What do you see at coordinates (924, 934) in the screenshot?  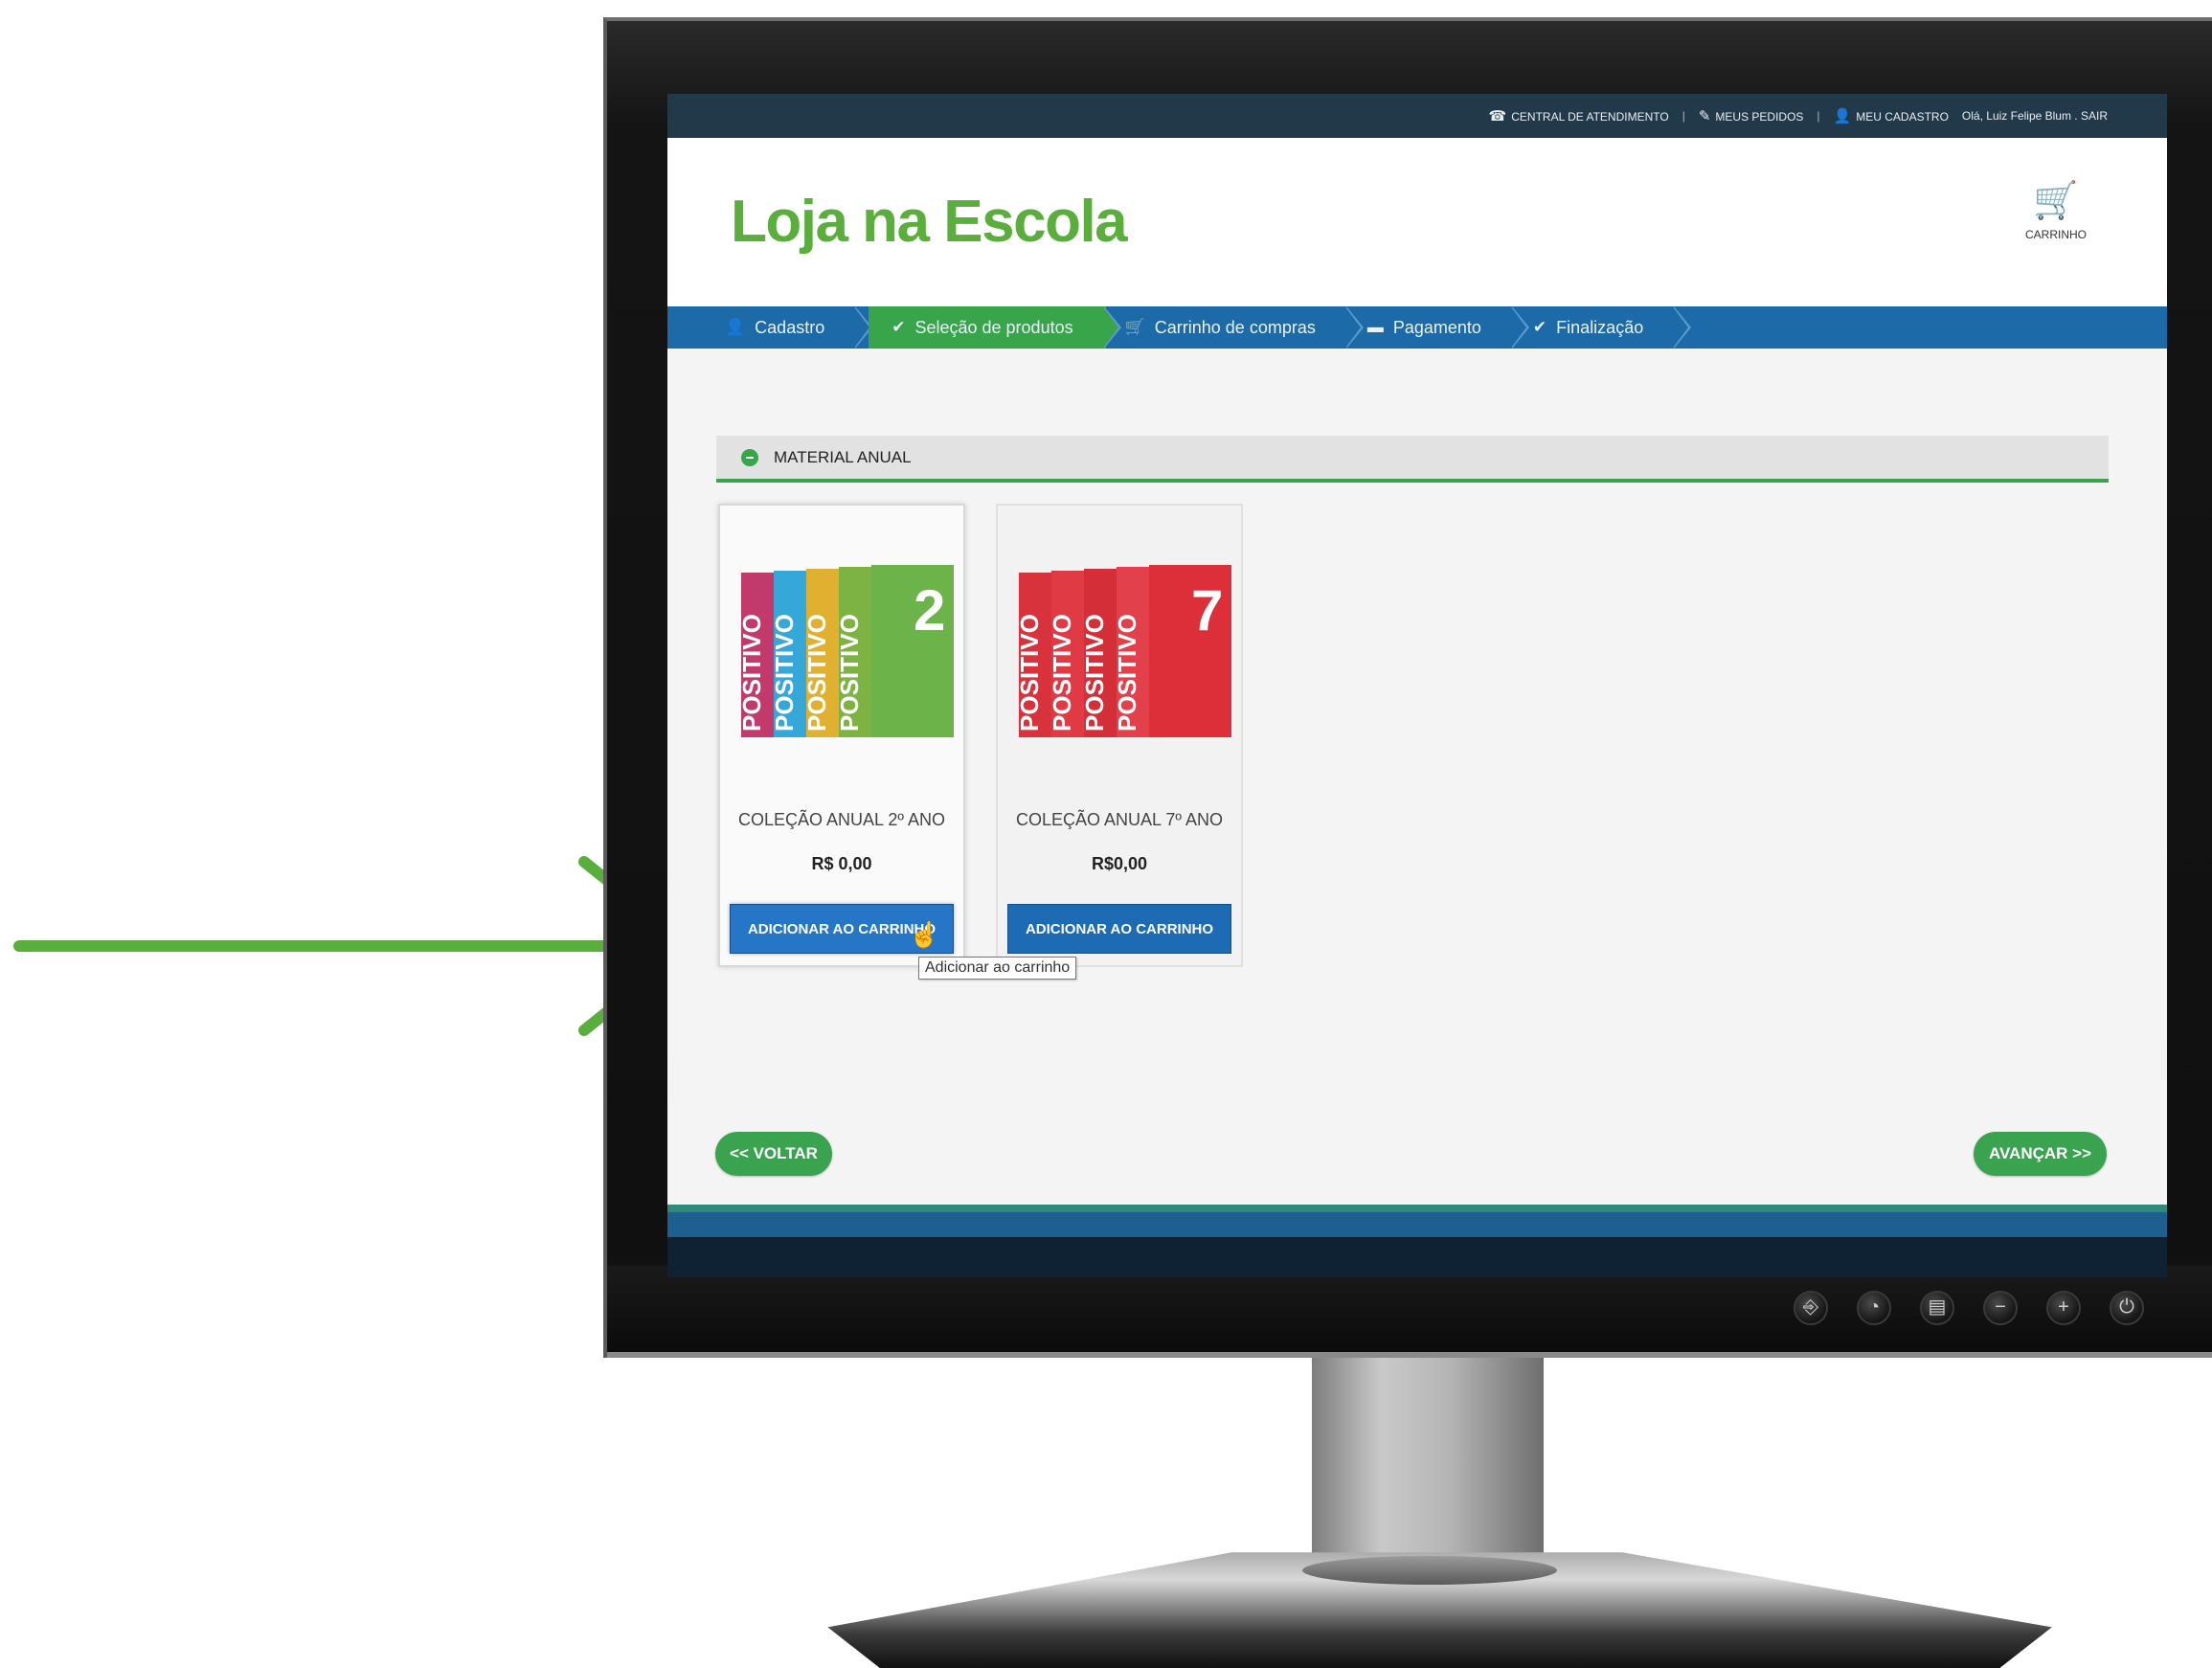 I see `hand-cursor-icon: ☝` at bounding box center [924, 934].